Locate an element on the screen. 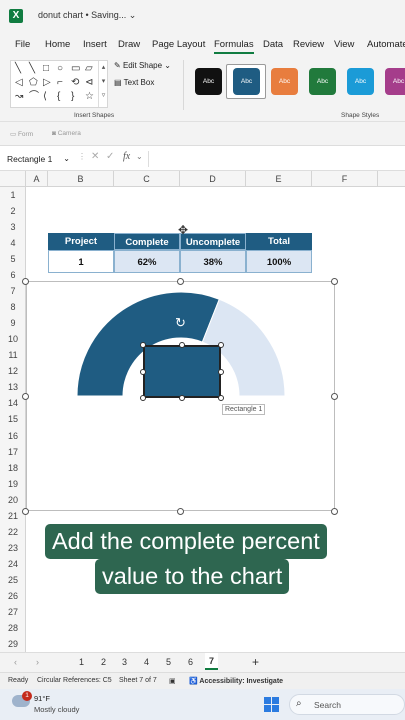 This screenshot has width=405, height=720. row-header-8: 8 is located at coordinates (13, 307).